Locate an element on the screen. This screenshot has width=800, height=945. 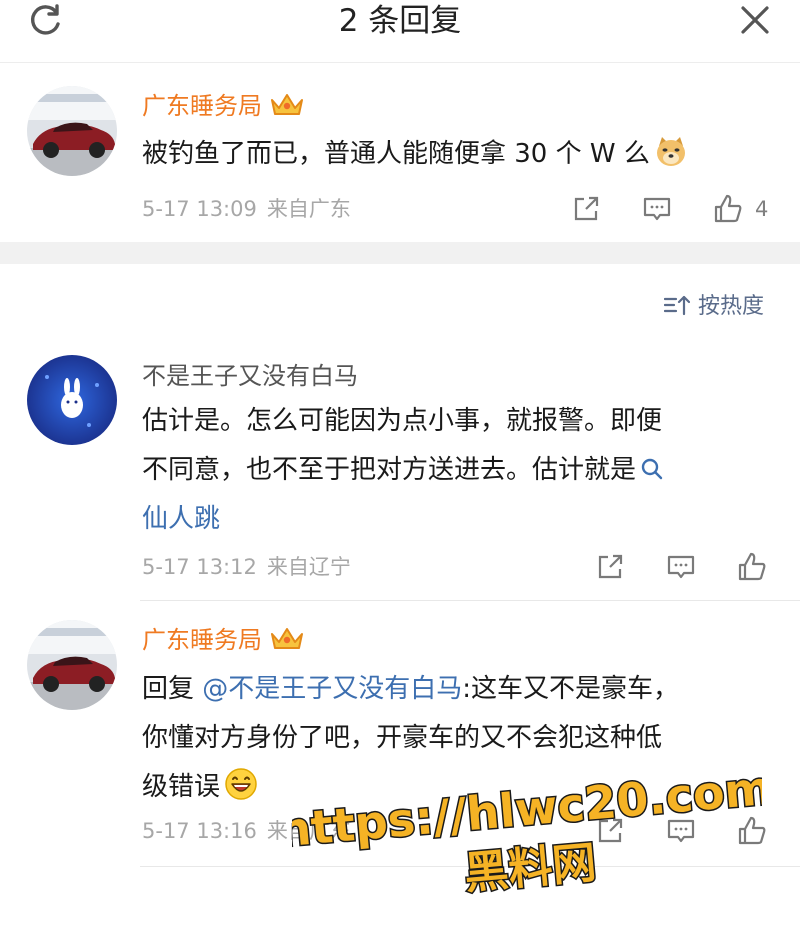
search-link: 仙人跳 is located at coordinates (181, 519).